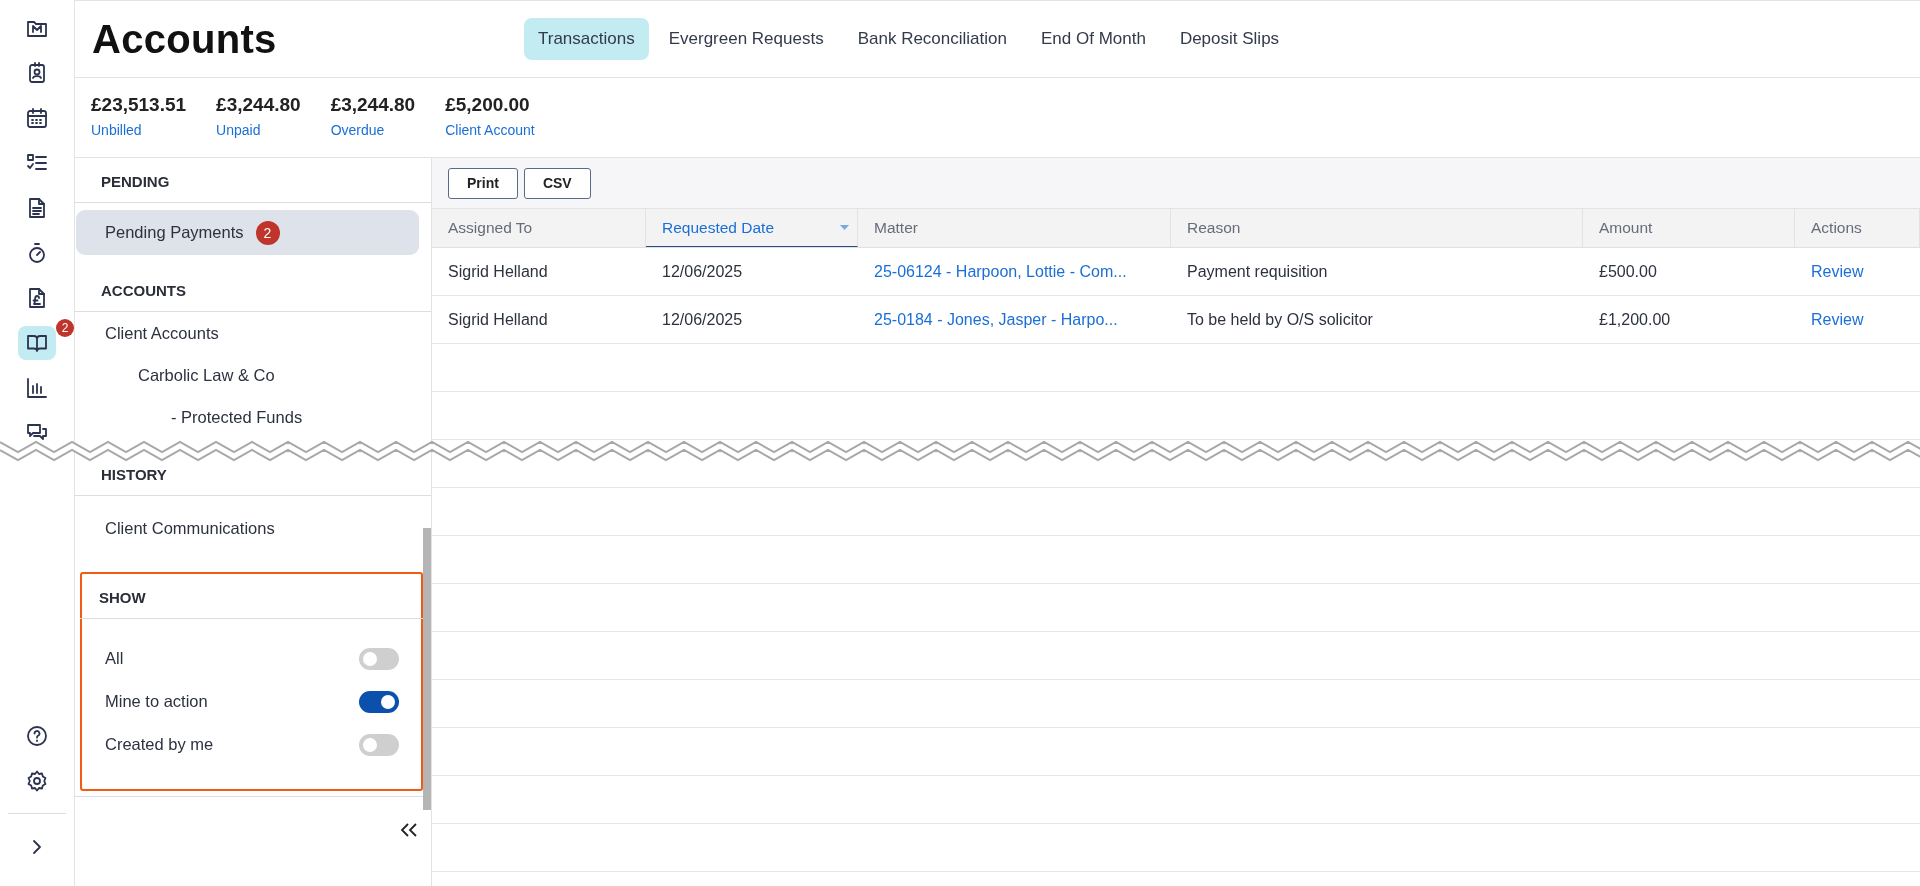 The image size is (1920, 886). What do you see at coordinates (37, 736) in the screenshot?
I see `help-icon` at bounding box center [37, 736].